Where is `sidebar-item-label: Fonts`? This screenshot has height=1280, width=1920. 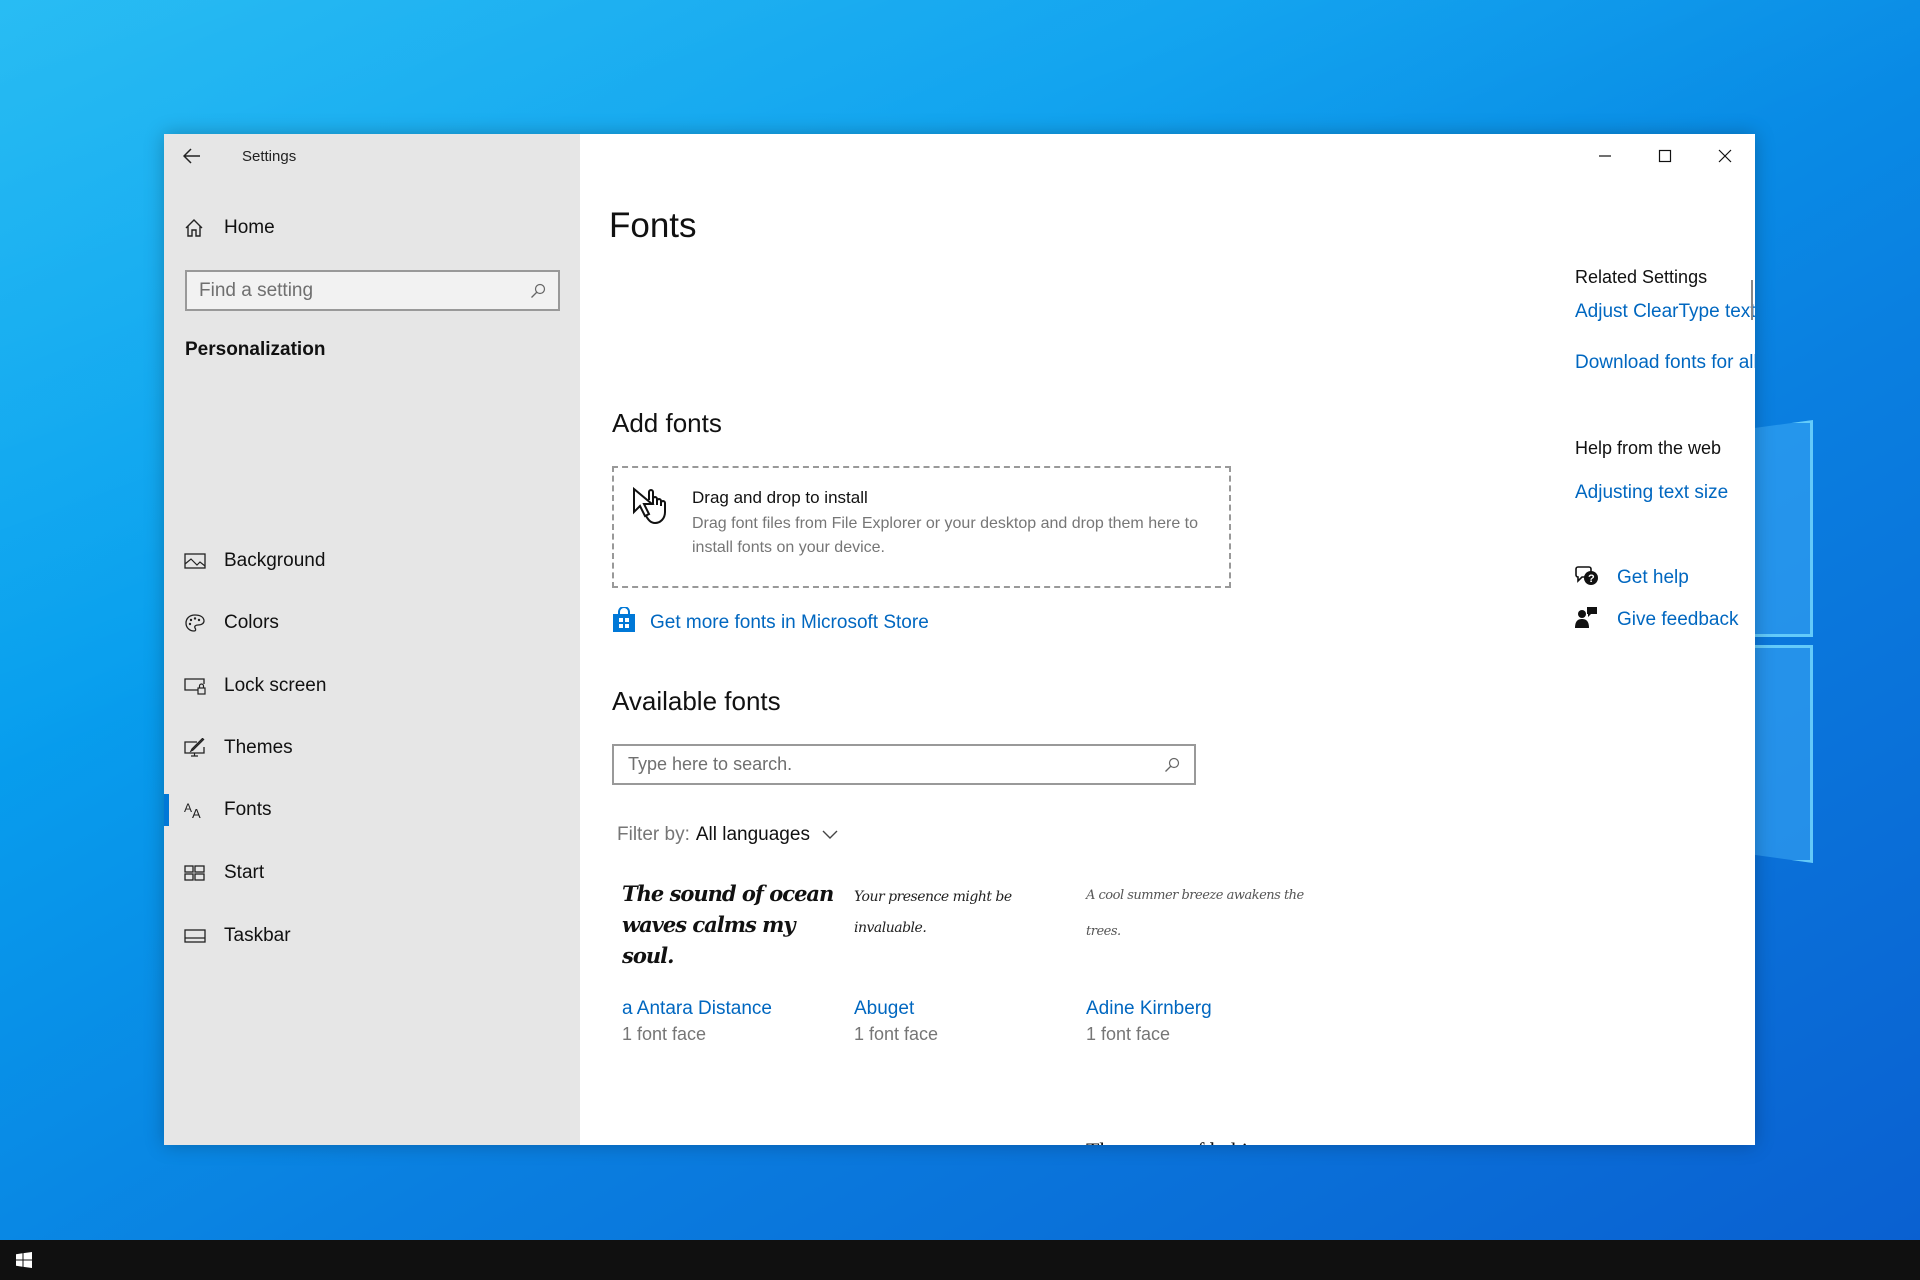
sidebar-item-label: Fonts is located at coordinates (248, 809).